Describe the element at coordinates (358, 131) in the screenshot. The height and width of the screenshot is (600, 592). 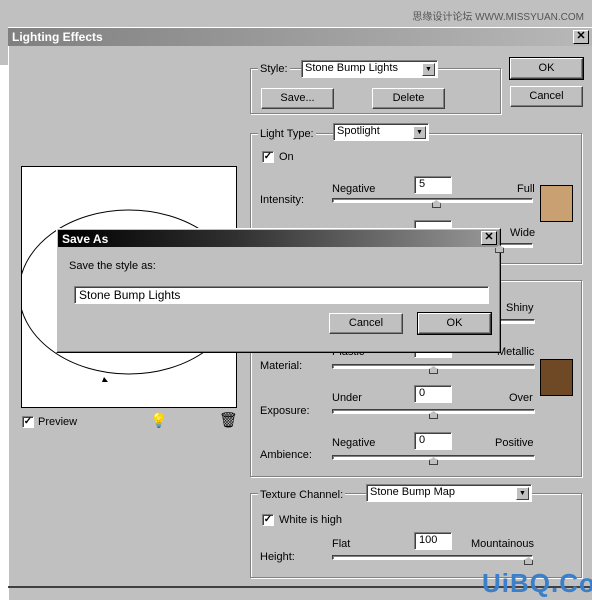
I see `light-type-value: Spotlight` at that location.